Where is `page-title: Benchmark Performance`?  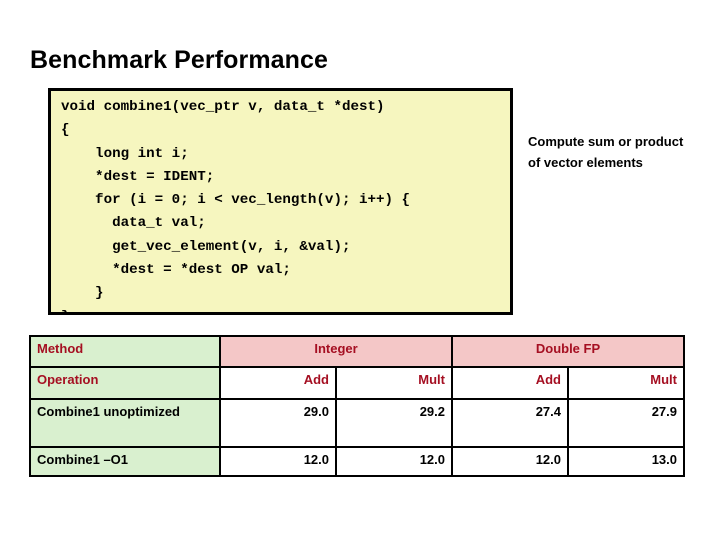 page-title: Benchmark Performance is located at coordinates (179, 60).